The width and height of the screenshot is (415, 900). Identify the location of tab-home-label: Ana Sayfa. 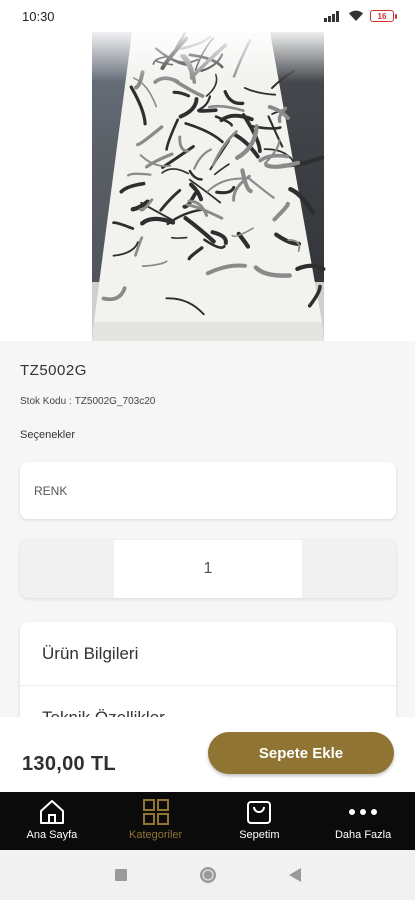
(52, 835).